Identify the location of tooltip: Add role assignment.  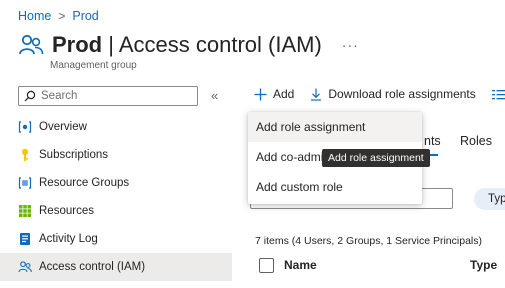
(376, 158).